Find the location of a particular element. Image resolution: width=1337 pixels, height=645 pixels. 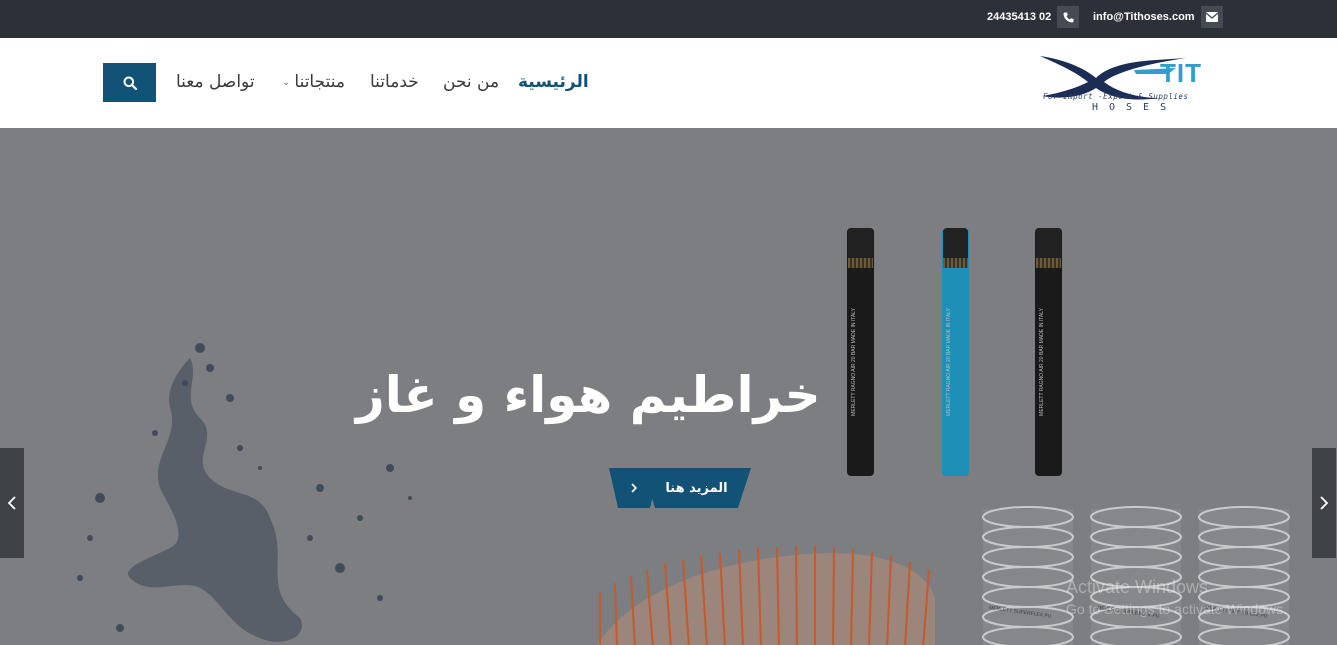

logo-tagline: For Import -Export & Supplies is located at coordinates (1116, 96).